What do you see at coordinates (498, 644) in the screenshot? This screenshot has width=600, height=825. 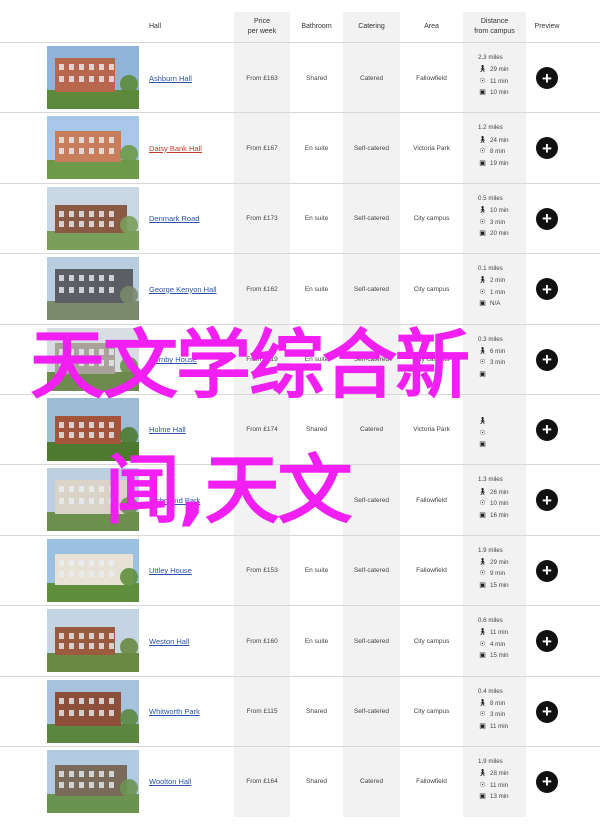 I see `cycle-time: 4 min` at bounding box center [498, 644].